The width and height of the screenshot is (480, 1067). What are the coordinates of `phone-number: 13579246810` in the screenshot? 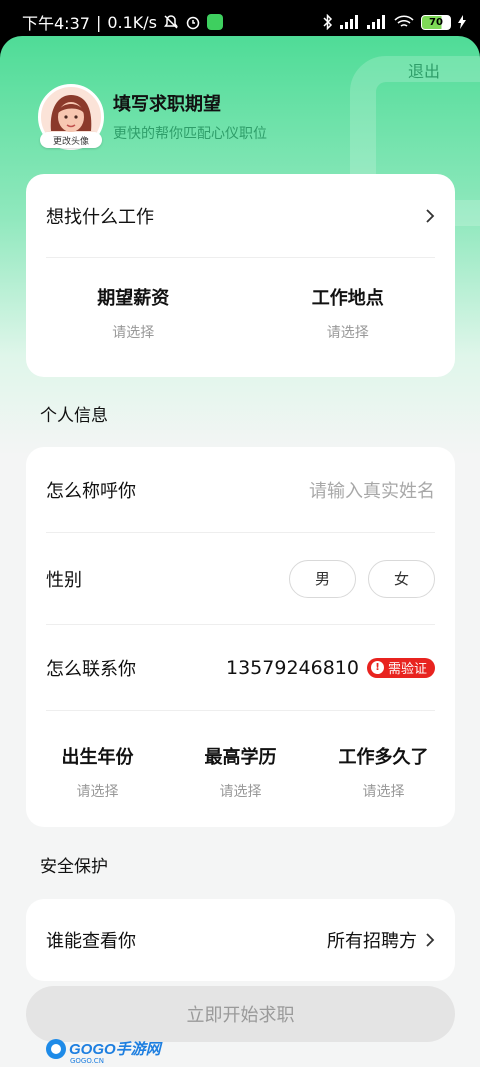 It's located at (292, 667).